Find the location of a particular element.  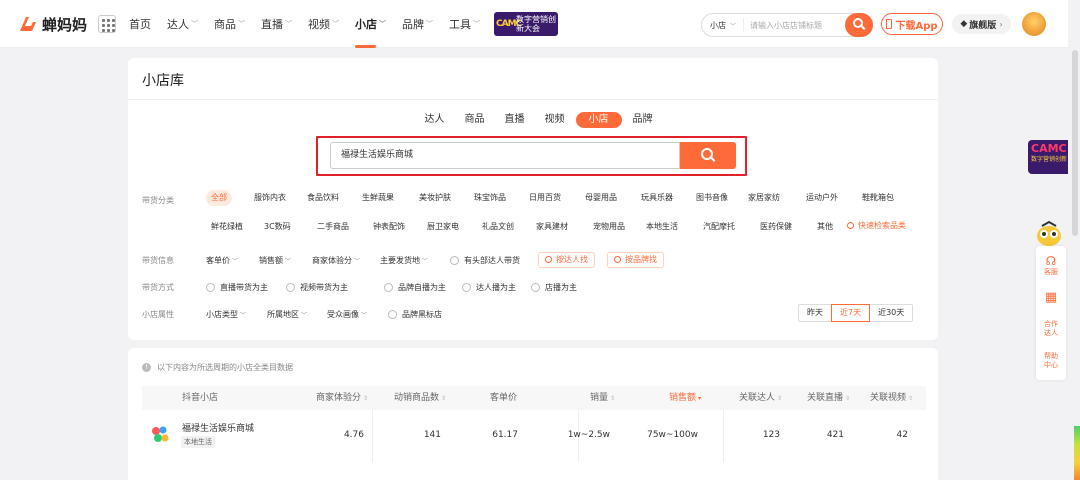

nav-video: 视频 ﹀ is located at coordinates (323, 24).